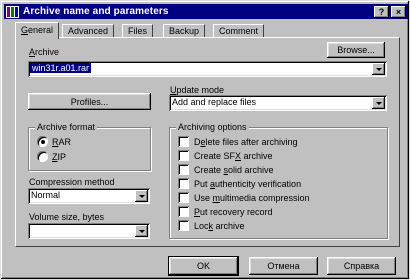 This screenshot has width=410, height=280. What do you see at coordinates (203, 266) in the screenshot?
I see `ok-button: OK` at bounding box center [203, 266].